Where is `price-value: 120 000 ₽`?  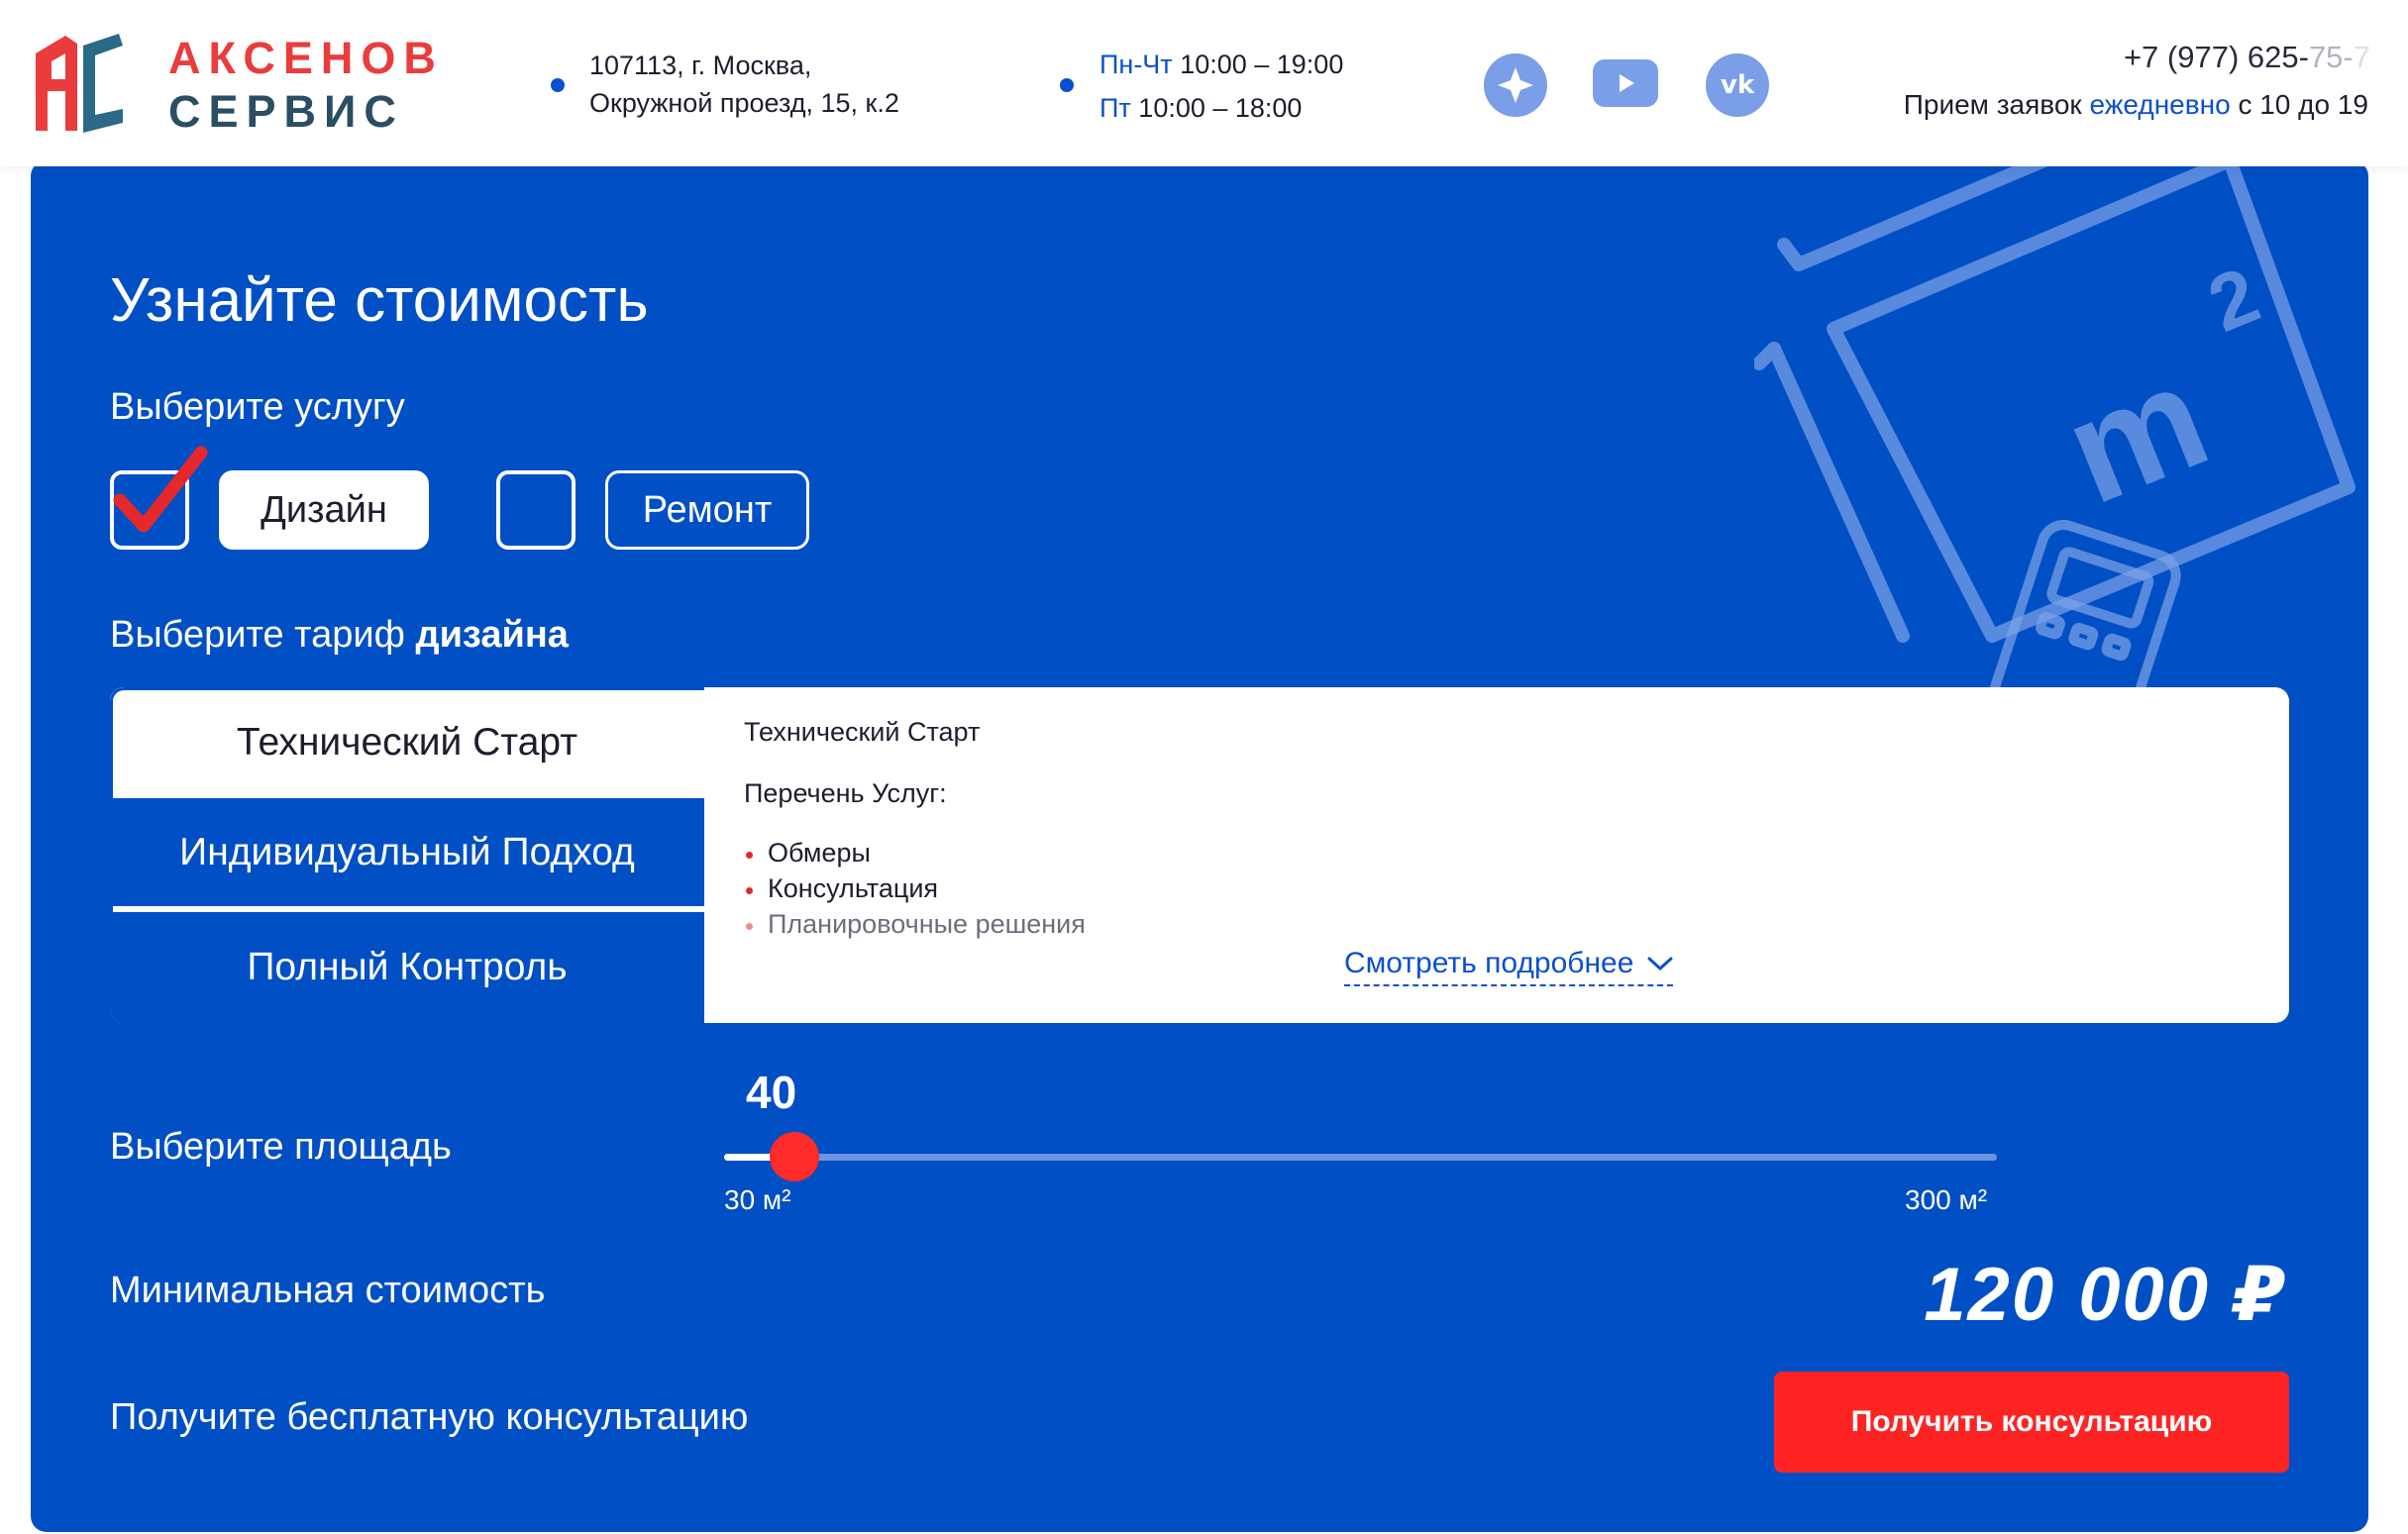
price-value: 120 000 ₽ is located at coordinates (2105, 1295).